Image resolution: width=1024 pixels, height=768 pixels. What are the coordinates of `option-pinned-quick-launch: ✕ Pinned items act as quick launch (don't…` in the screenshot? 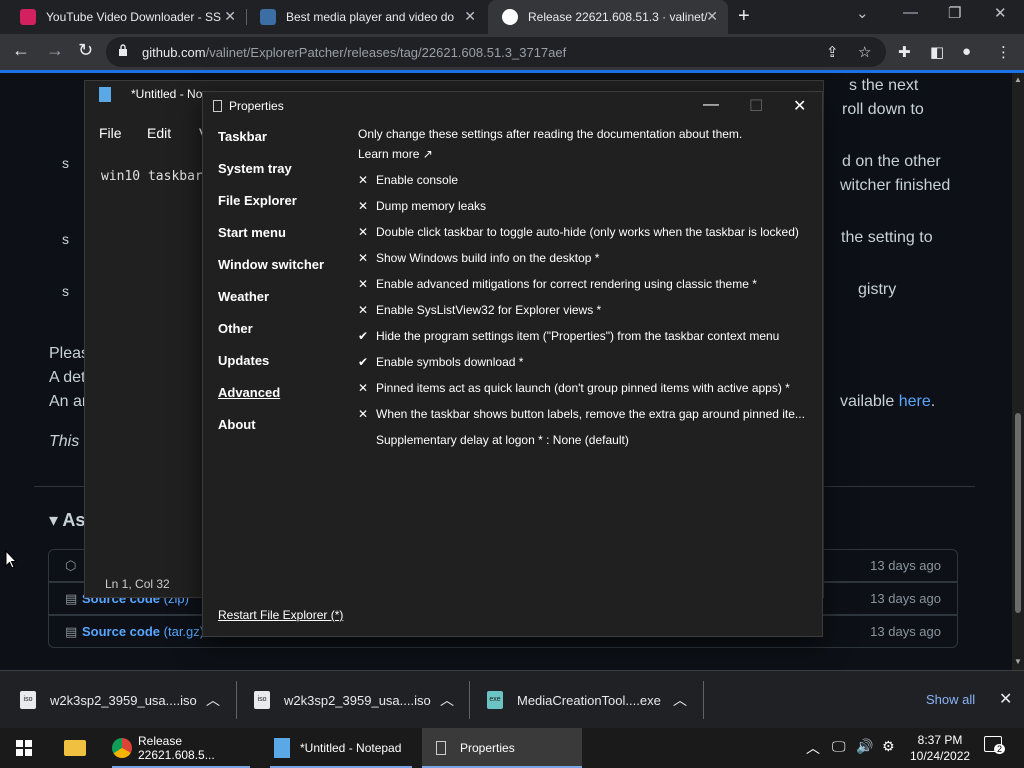 It's located at (574, 389).